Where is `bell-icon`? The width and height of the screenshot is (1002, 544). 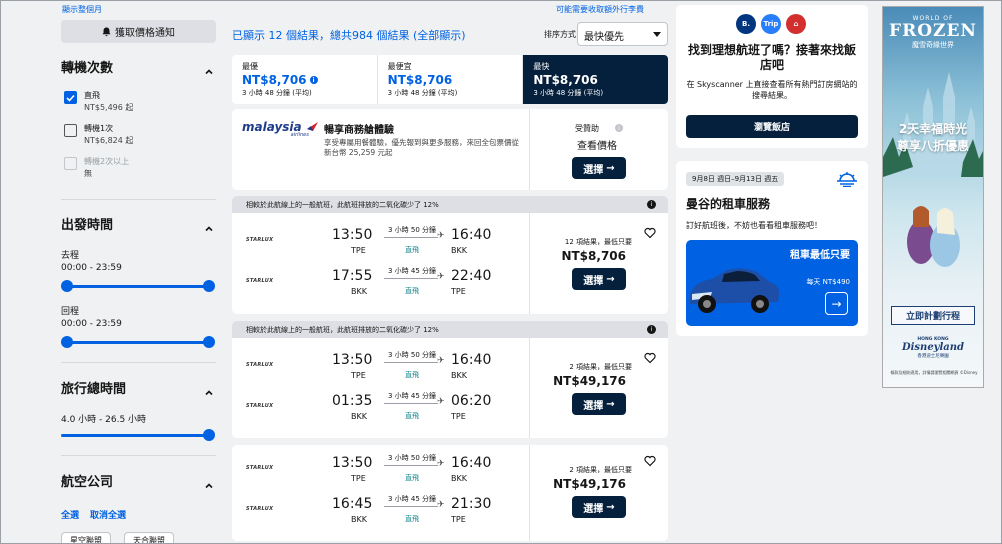
bell-icon is located at coordinates (106, 31).